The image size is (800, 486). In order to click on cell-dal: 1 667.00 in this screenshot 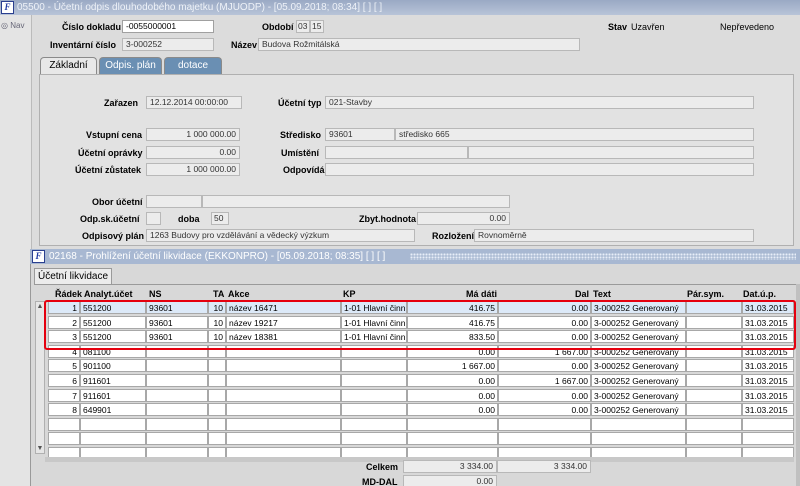, I will do `click(544, 351)`.